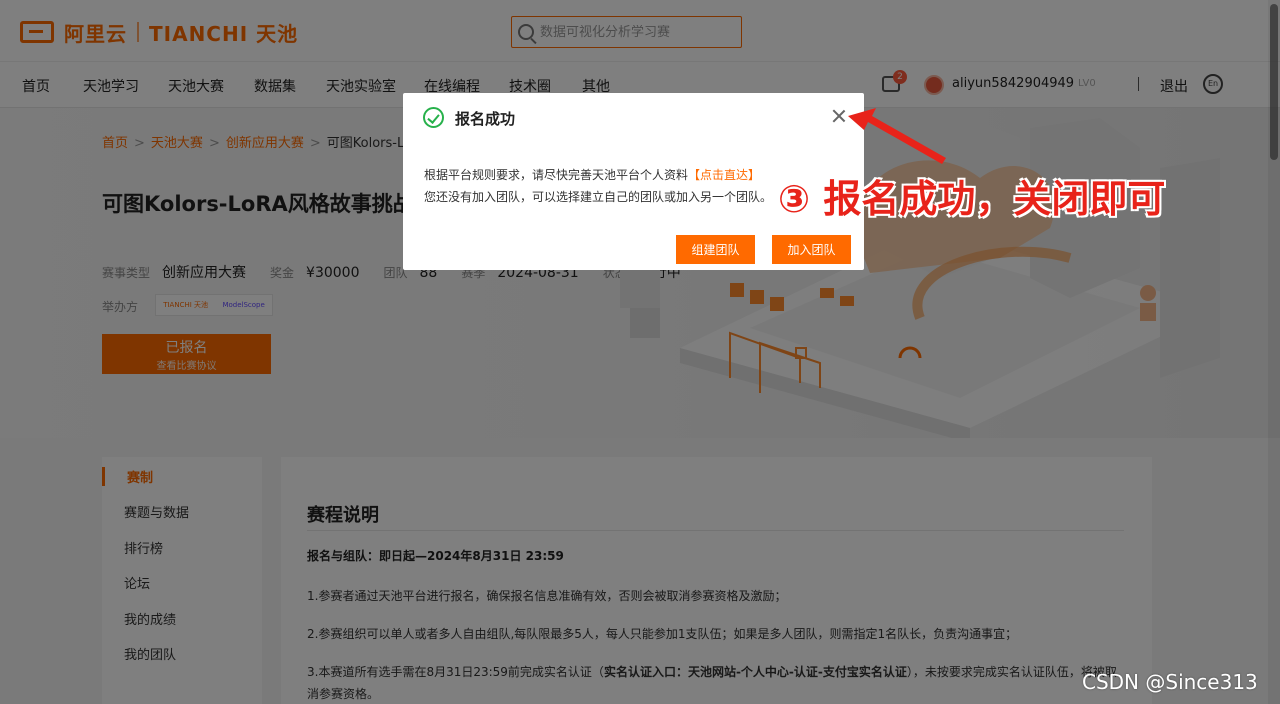 This screenshot has height=704, width=1280. I want to click on annotation-text: ③ 报名成功，关闭即可, so click(972, 199).